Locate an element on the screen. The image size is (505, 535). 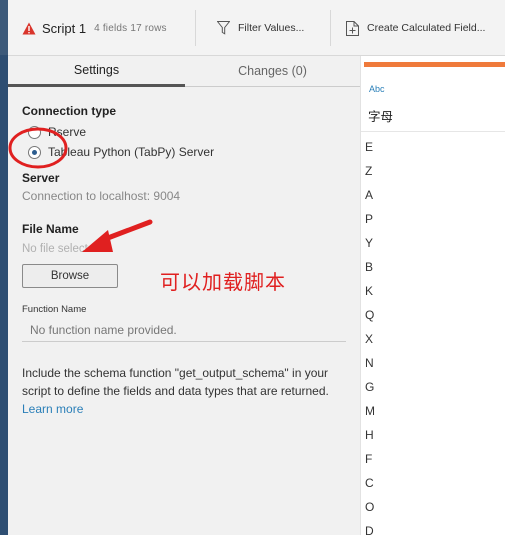
value-row: C is located at coordinates (433, 483).